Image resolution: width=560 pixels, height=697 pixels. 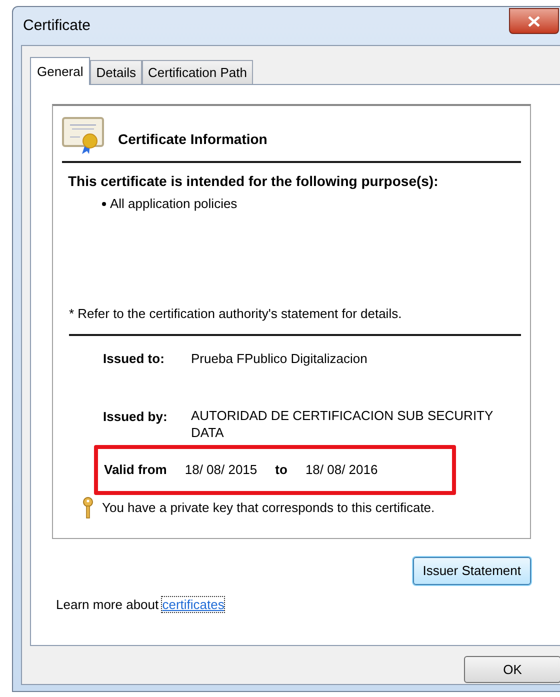 What do you see at coordinates (141, 605) in the screenshot?
I see `learn-more-text: Learn more about certificates` at bounding box center [141, 605].